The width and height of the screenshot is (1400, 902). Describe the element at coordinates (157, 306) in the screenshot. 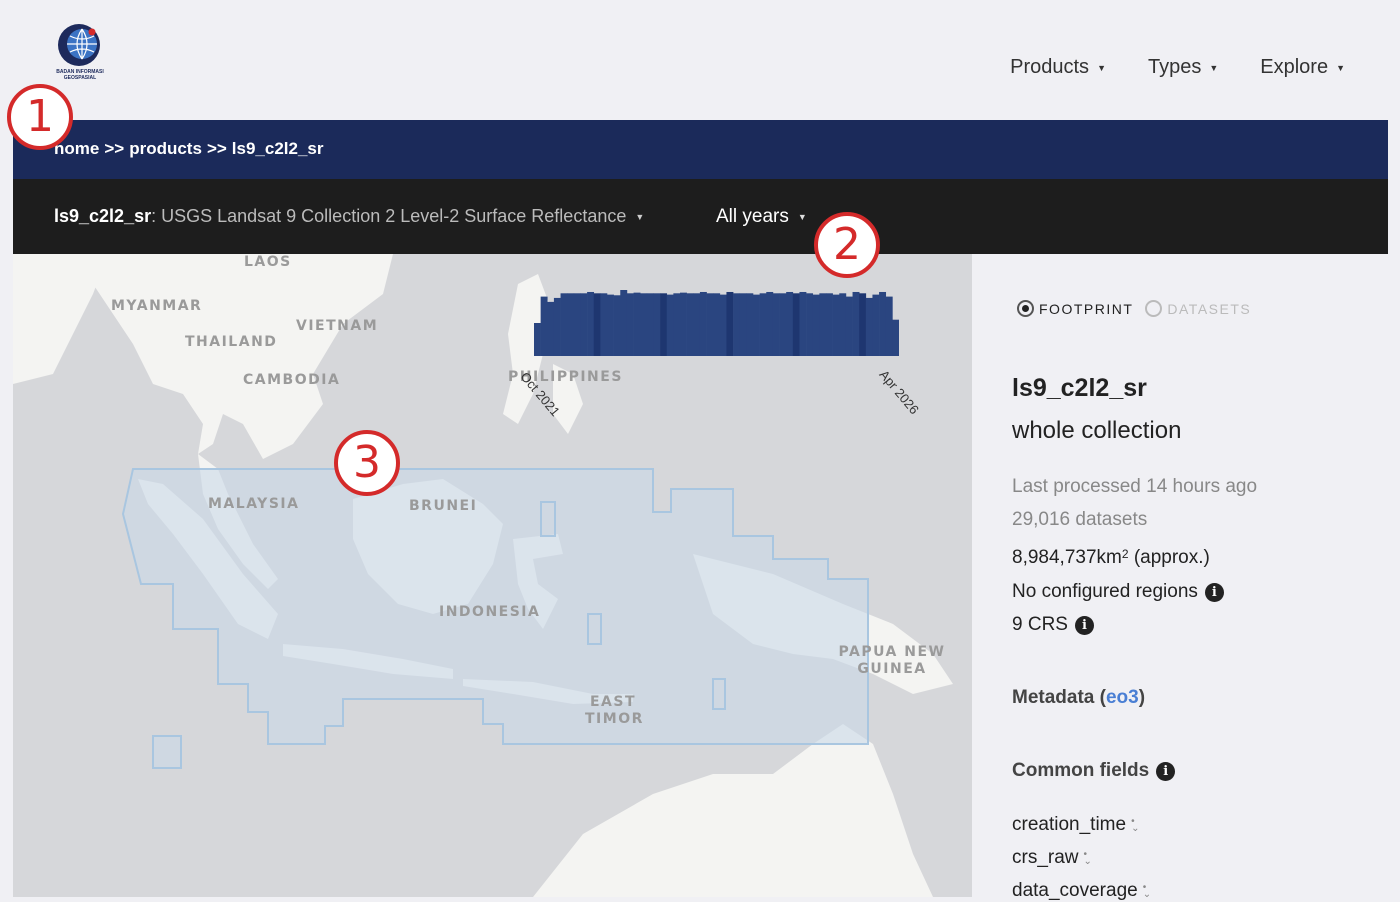

I see `map-label-myanmar: MYANMAR` at that location.